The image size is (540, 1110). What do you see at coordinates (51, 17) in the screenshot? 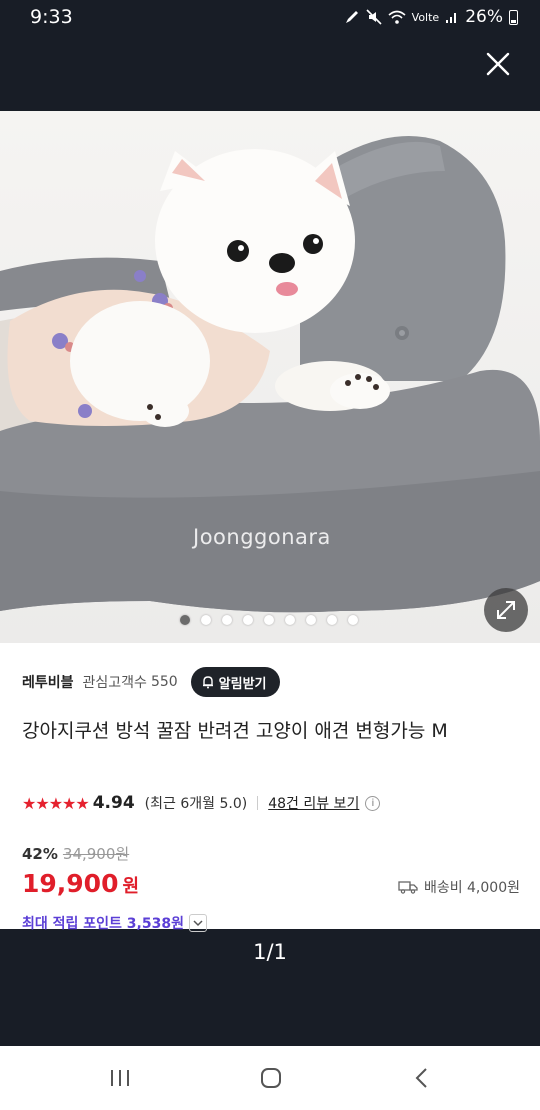
I see `status-time: 9:33` at bounding box center [51, 17].